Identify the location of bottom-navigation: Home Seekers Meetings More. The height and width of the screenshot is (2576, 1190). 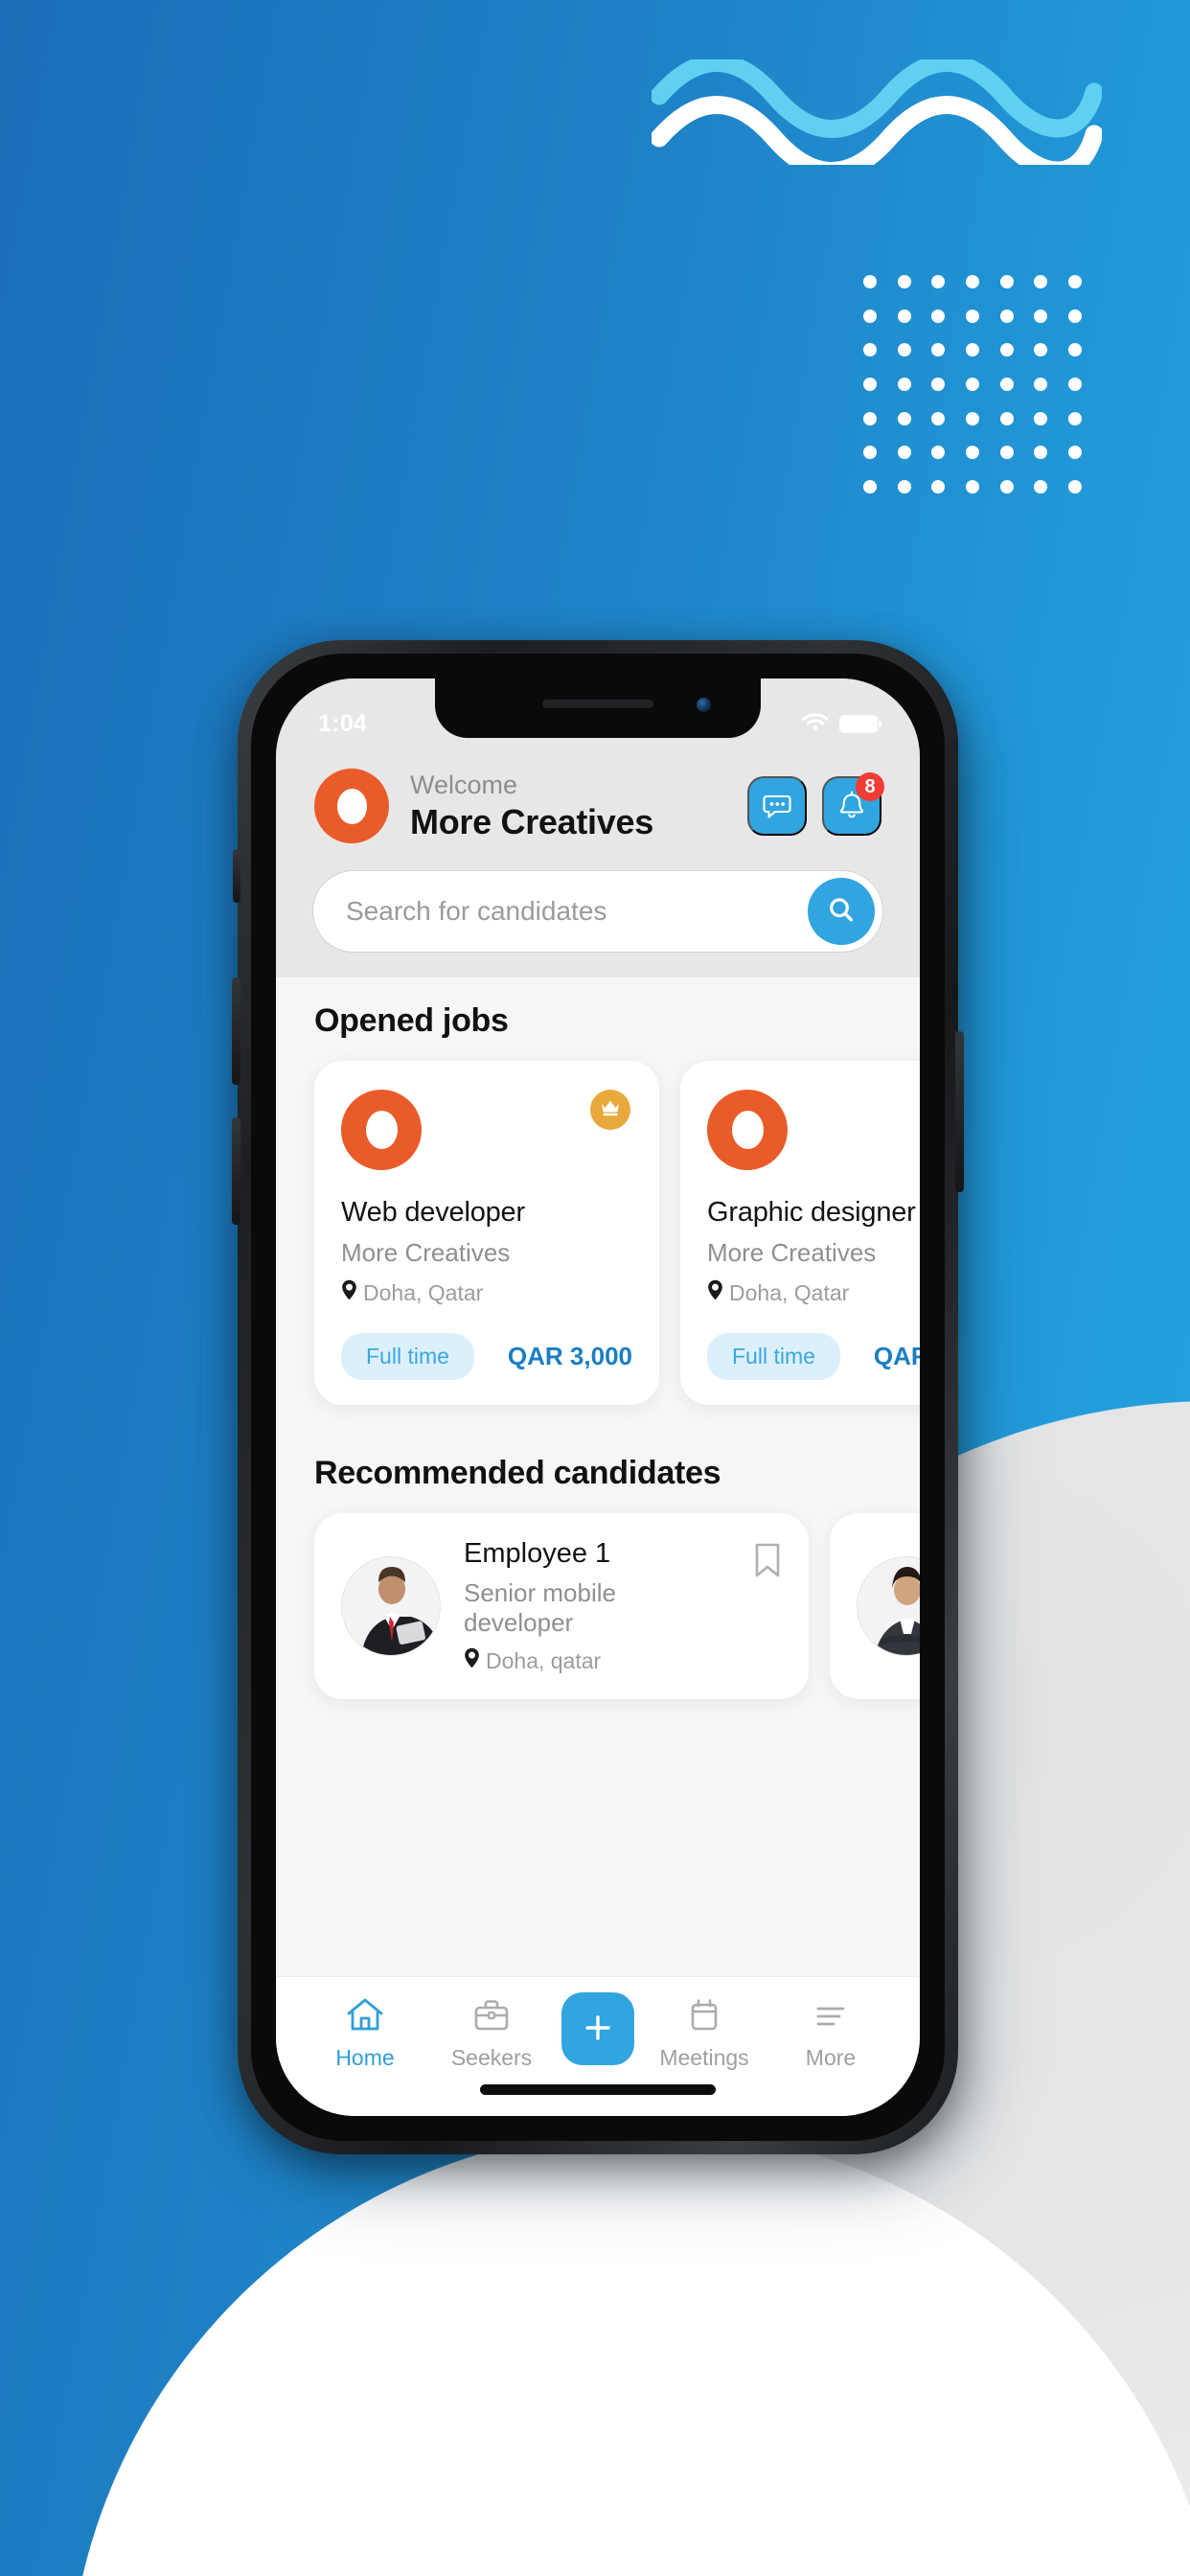
(598, 2030).